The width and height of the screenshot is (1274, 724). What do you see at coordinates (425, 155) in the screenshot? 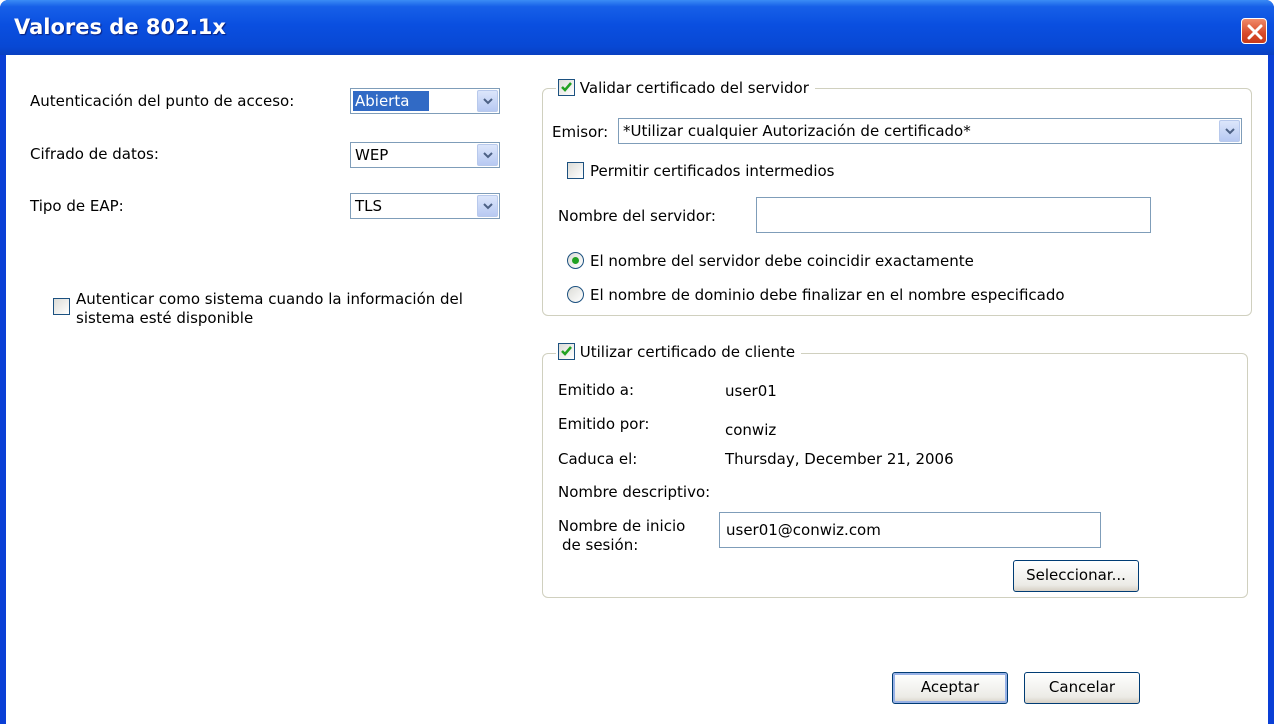
I see `cipher-select: WEP` at bounding box center [425, 155].